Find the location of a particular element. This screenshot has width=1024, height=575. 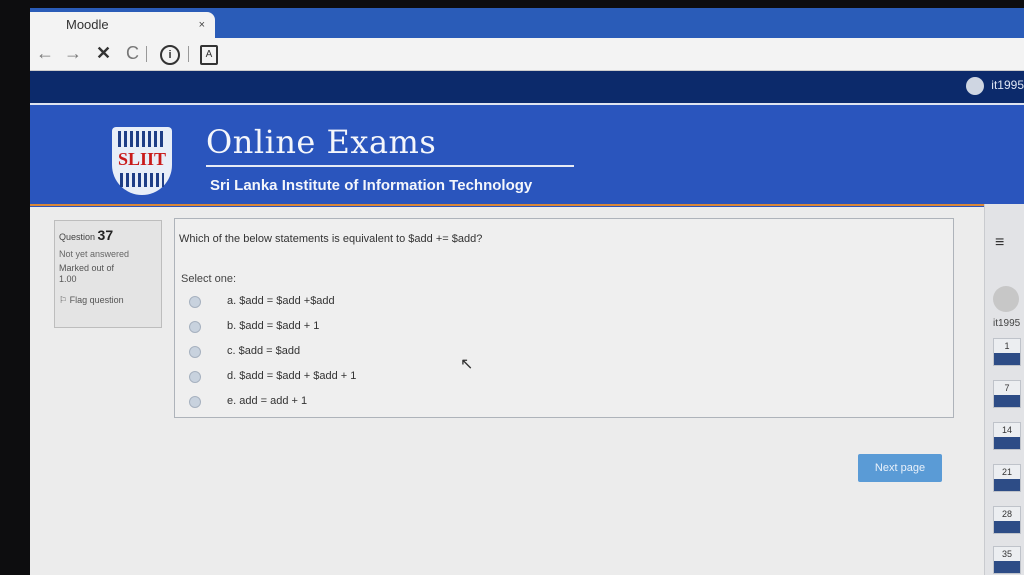

forward-icon: → is located at coordinates (73, 53).